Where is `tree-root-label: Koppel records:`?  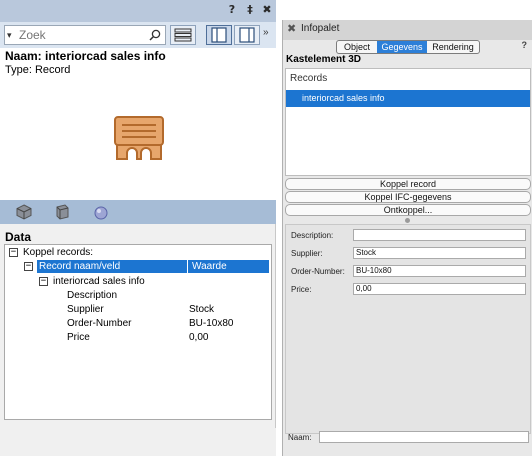
tree-root-label: Koppel records: is located at coordinates (58, 252).